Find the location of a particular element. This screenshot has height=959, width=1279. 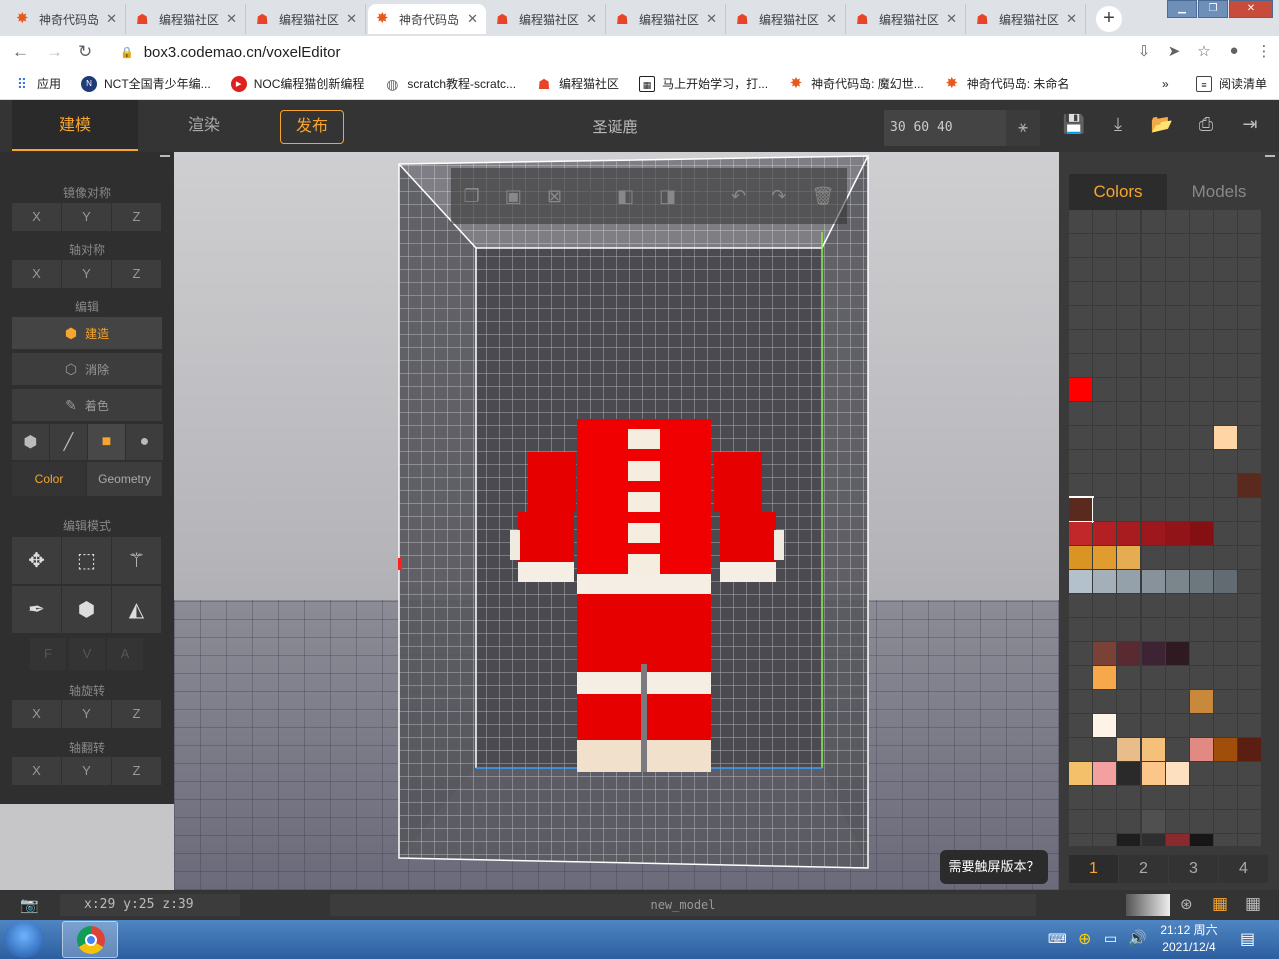

select-box-icon: ⬚ is located at coordinates (86, 560).